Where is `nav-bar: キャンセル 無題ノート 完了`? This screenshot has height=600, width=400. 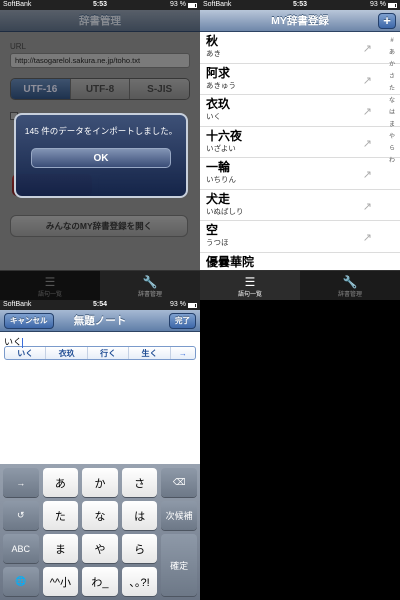
nav-bar: キャンセル 無題ノート 完了 is located at coordinates (100, 321).